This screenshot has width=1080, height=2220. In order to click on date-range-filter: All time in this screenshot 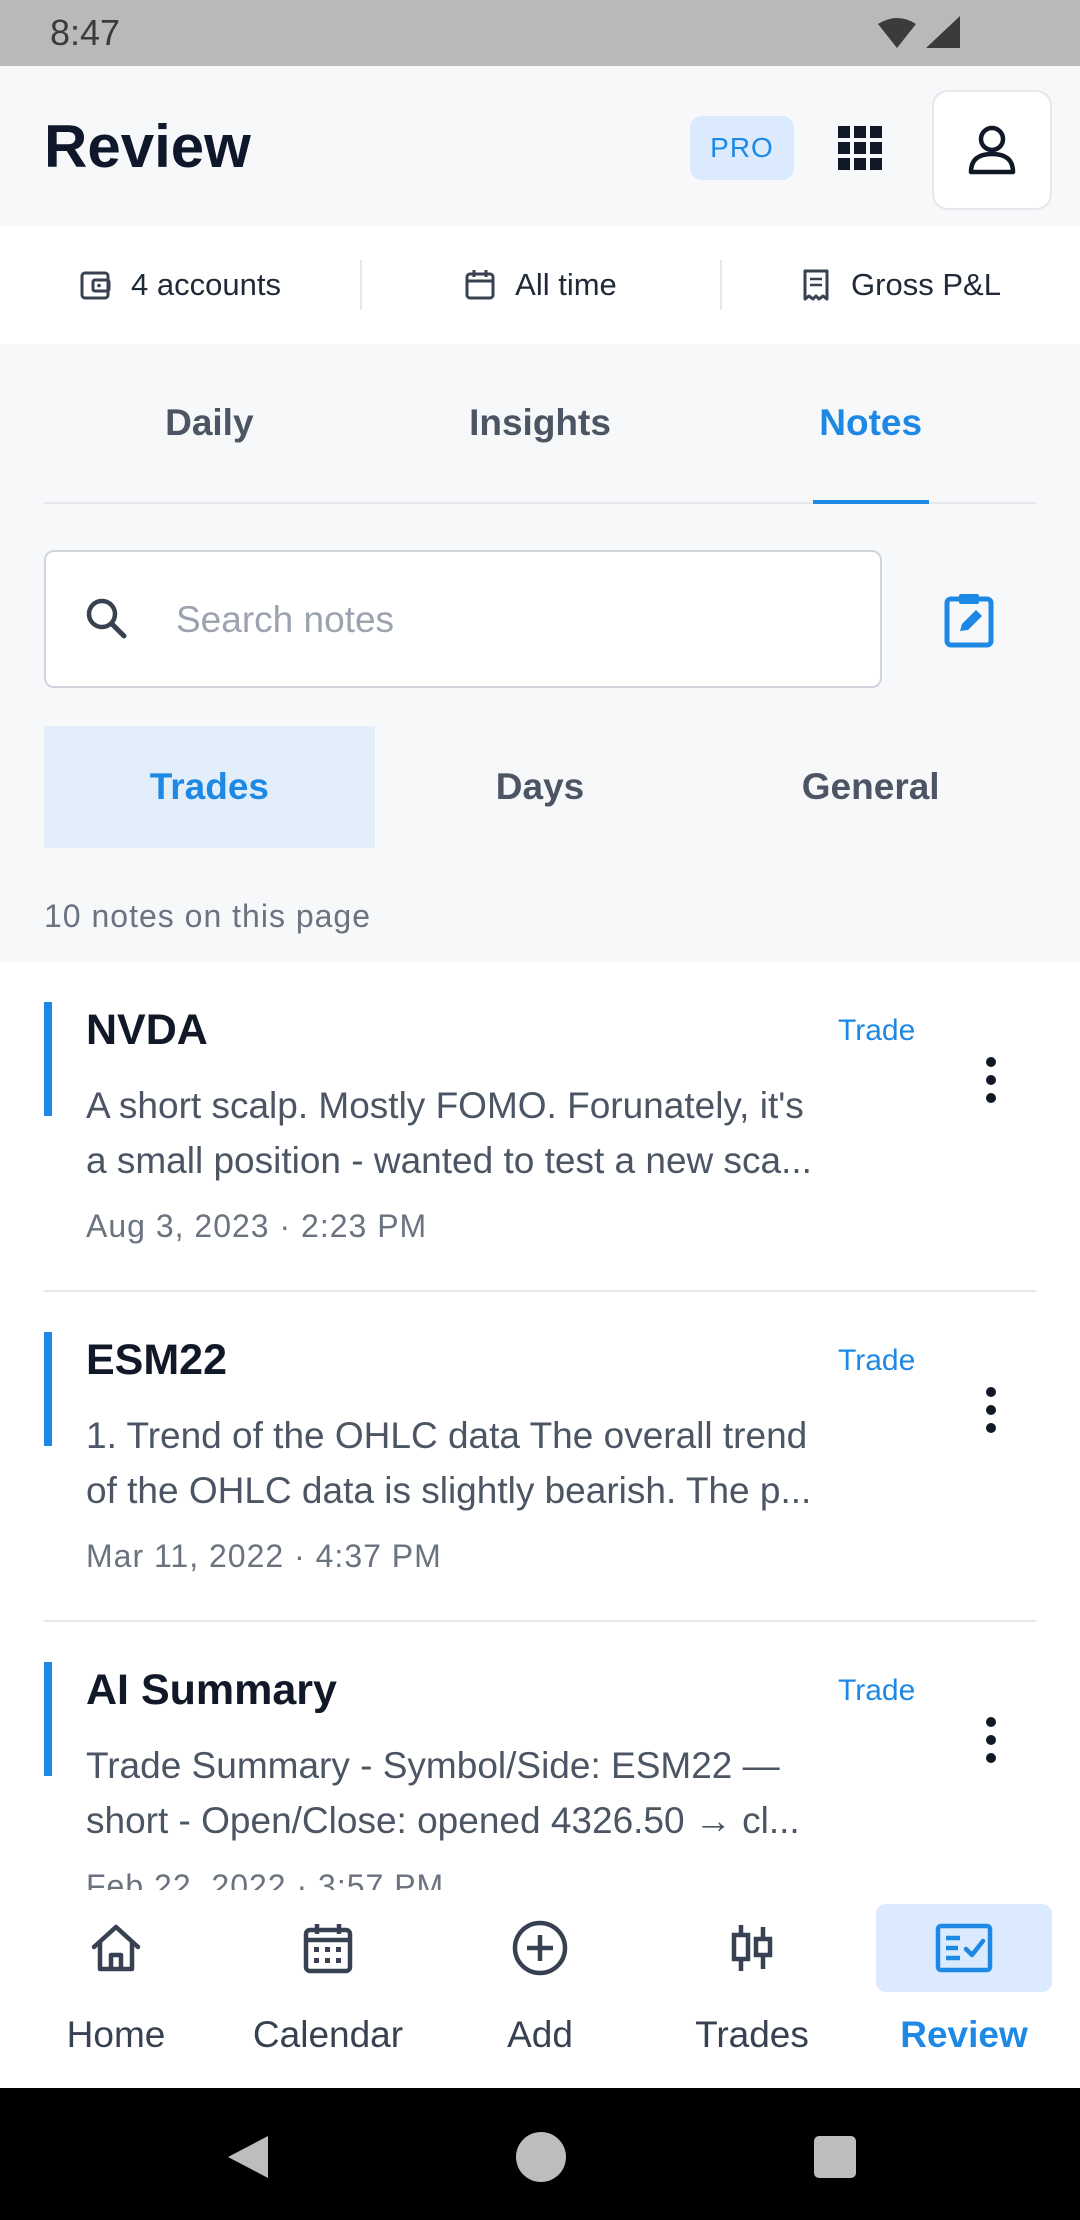, I will do `click(540, 285)`.